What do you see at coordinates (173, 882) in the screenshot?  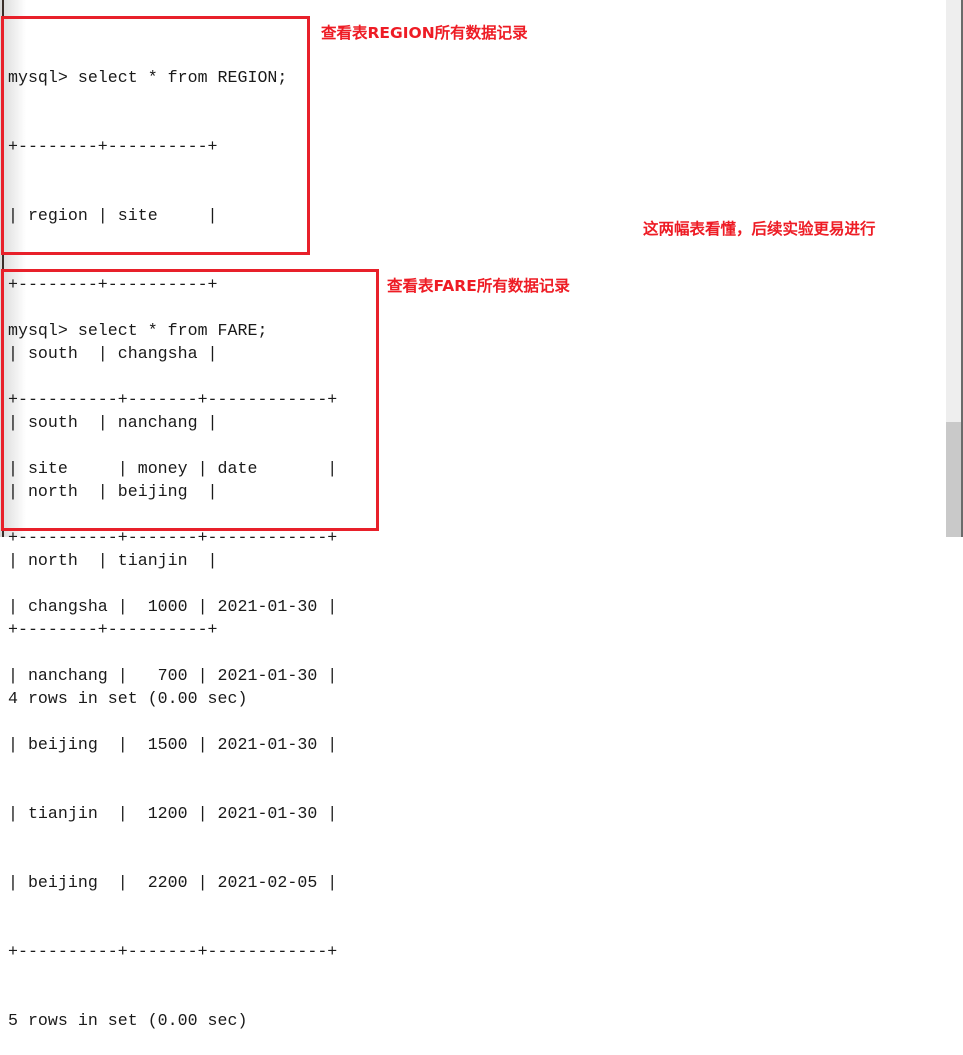 I see `fare-table-row: | beijing | 2200 | 2021-02-05 |` at bounding box center [173, 882].